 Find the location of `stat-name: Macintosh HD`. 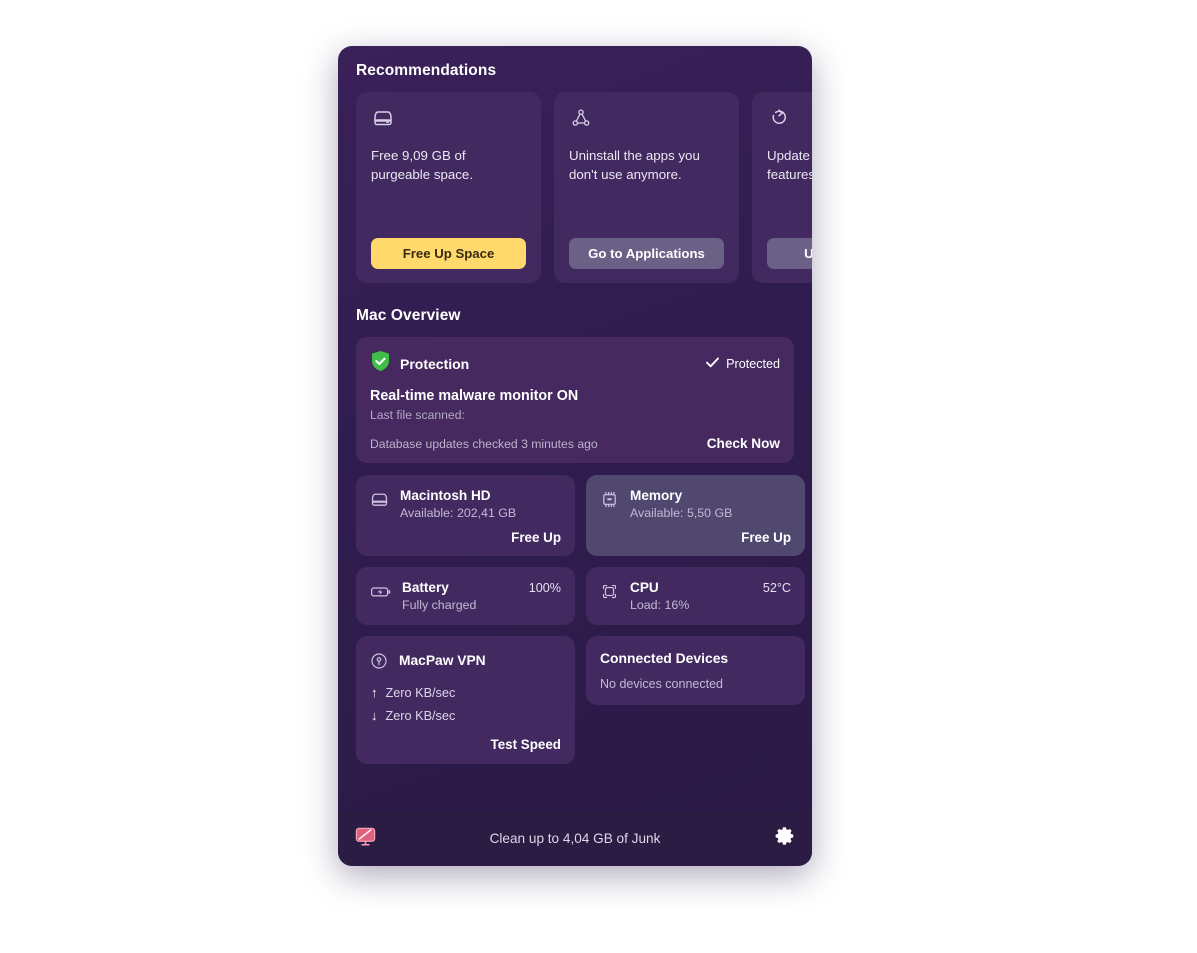

stat-name: Macintosh HD is located at coordinates (445, 495).